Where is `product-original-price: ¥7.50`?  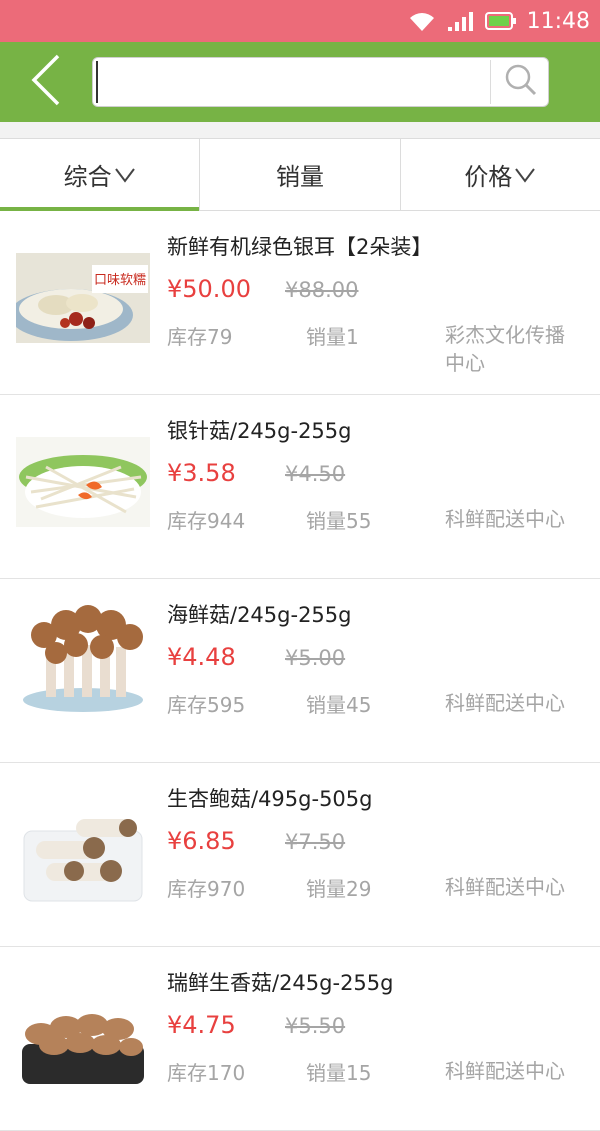 product-original-price: ¥7.50 is located at coordinates (315, 842).